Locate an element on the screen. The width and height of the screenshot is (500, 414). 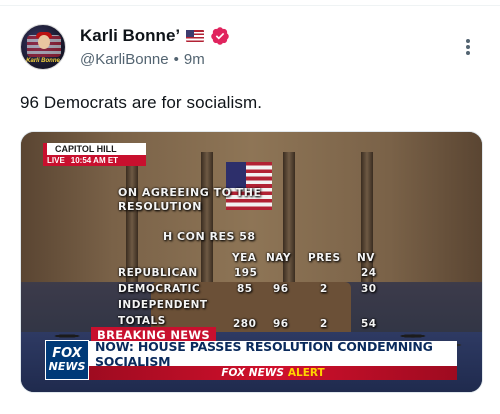
author-handle: @KarliBonne is located at coordinates (124, 59).